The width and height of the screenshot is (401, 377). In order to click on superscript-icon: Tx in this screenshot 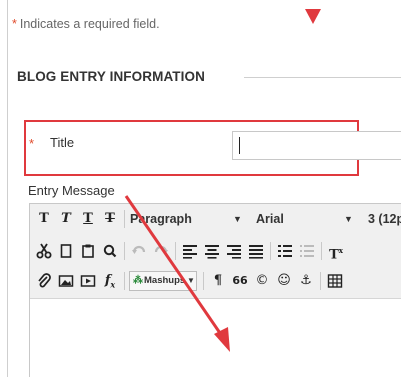, I will do `click(336, 251)`.